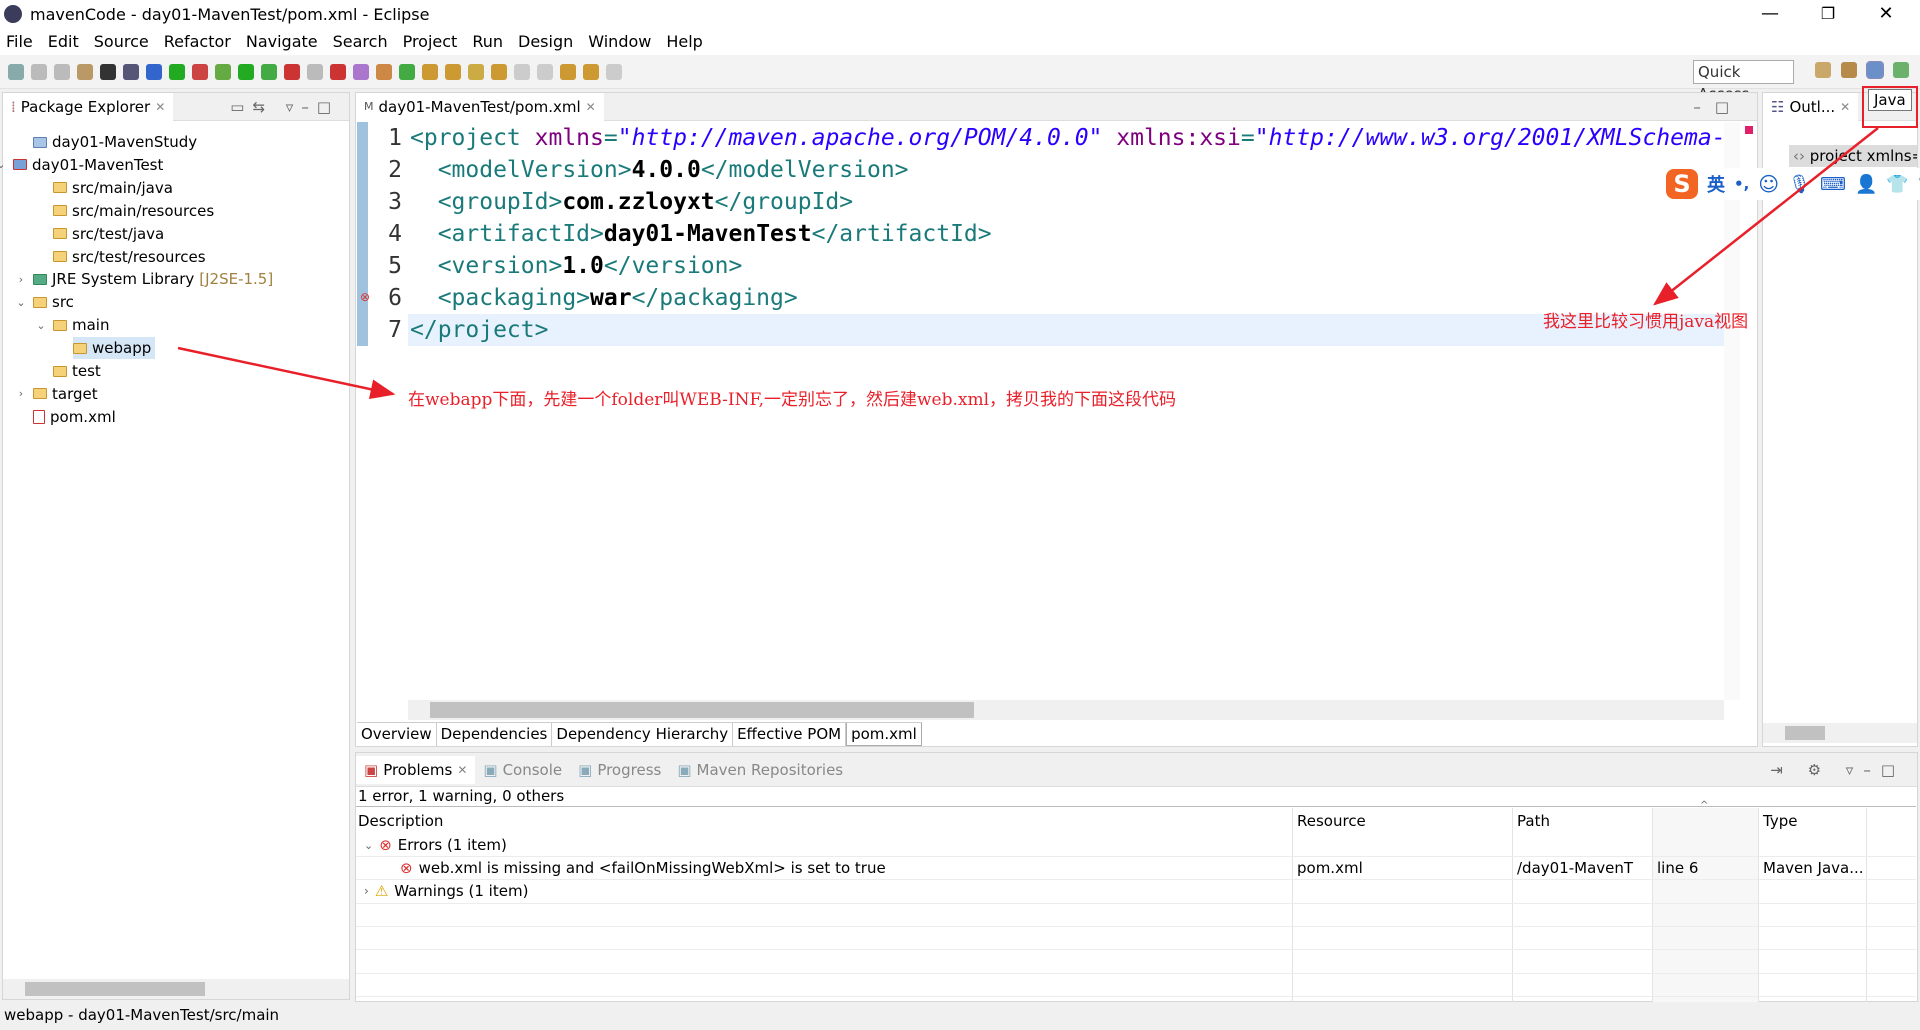 The image size is (1920, 1030). What do you see at coordinates (1766, 216) in the screenshot?
I see `arrow-to-java-perspective` at bounding box center [1766, 216].